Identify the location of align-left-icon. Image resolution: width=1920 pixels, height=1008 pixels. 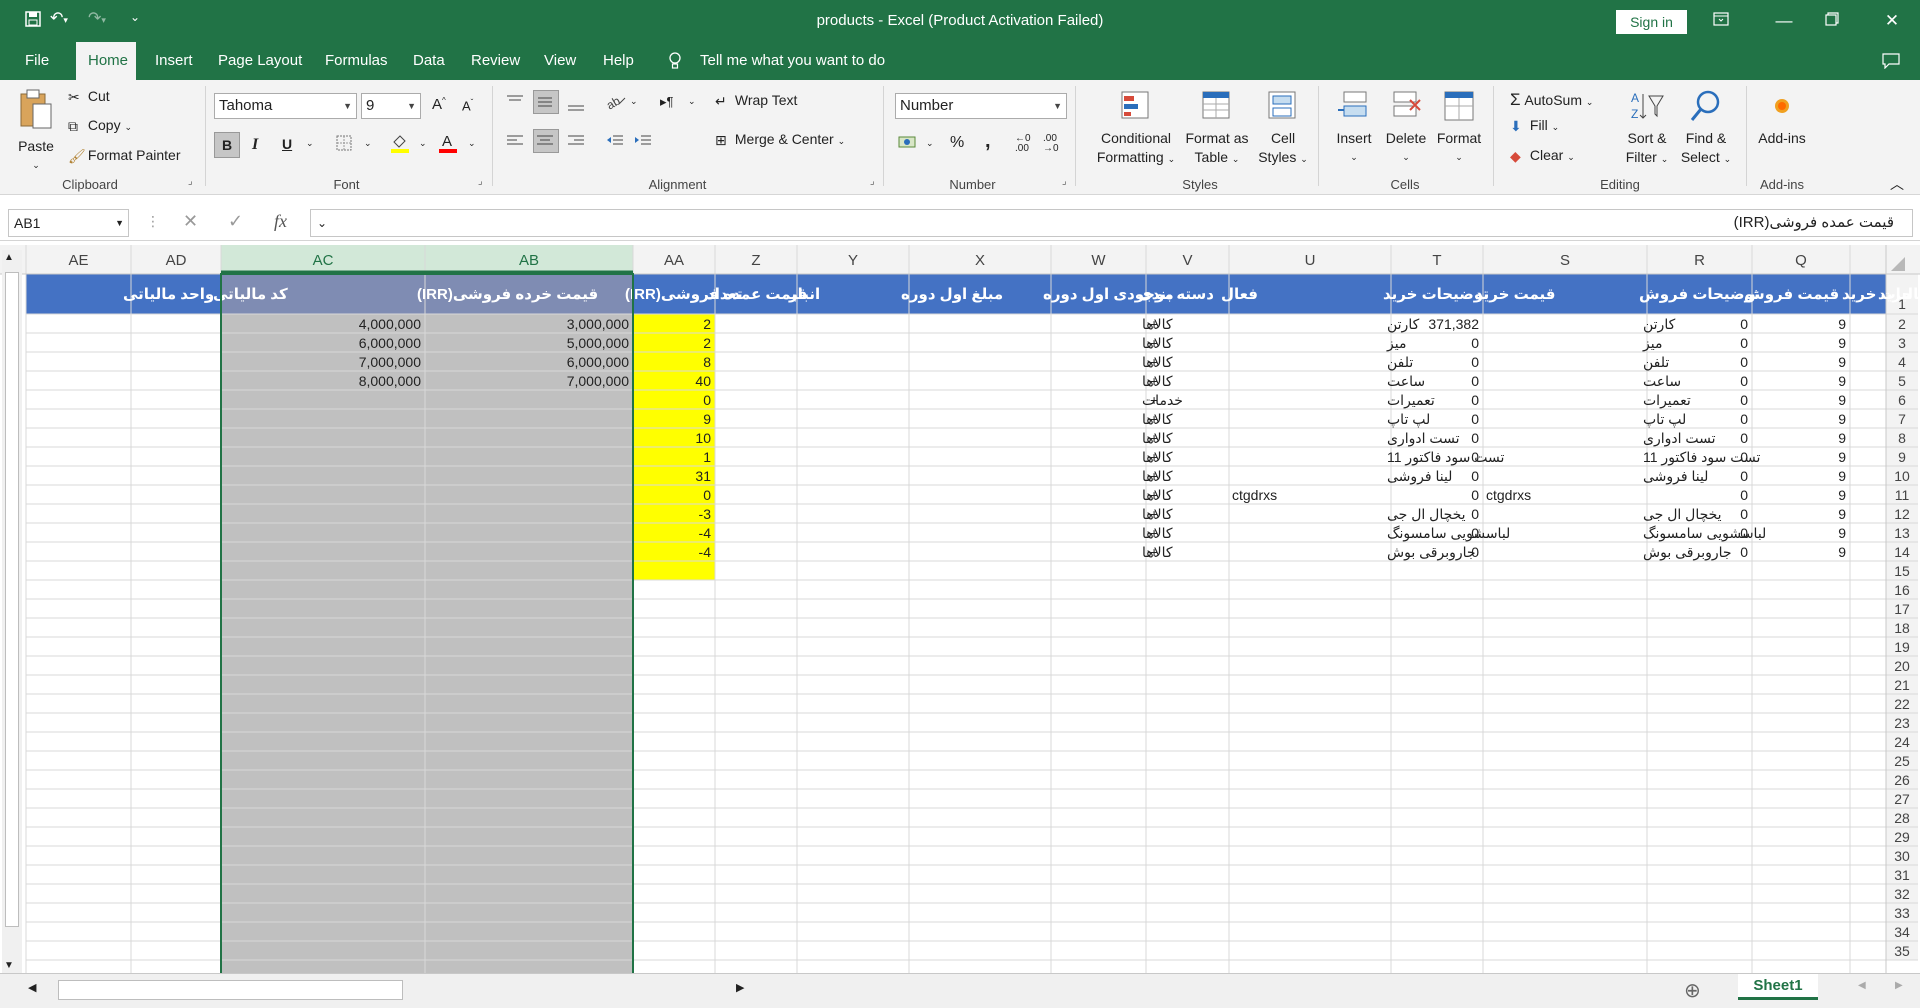
(515, 142).